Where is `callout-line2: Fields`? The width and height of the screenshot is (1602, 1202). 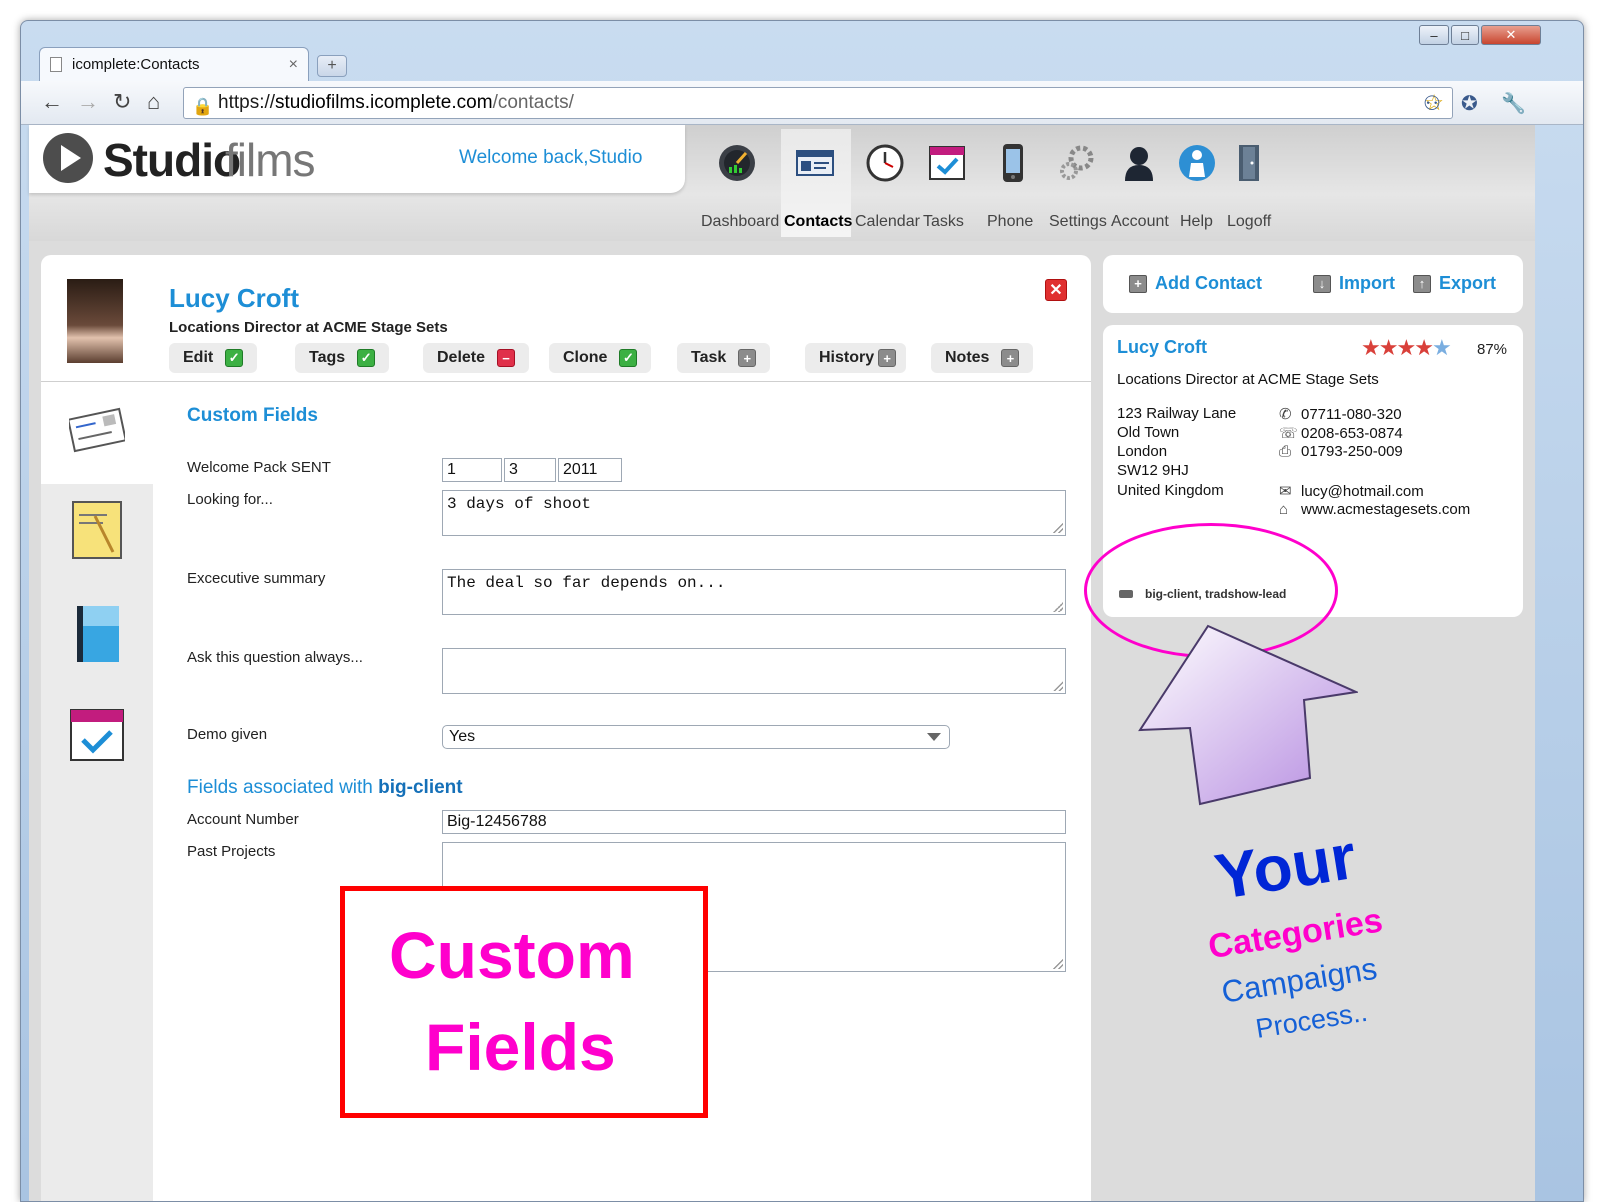
callout-line2: Fields is located at coordinates (520, 1047).